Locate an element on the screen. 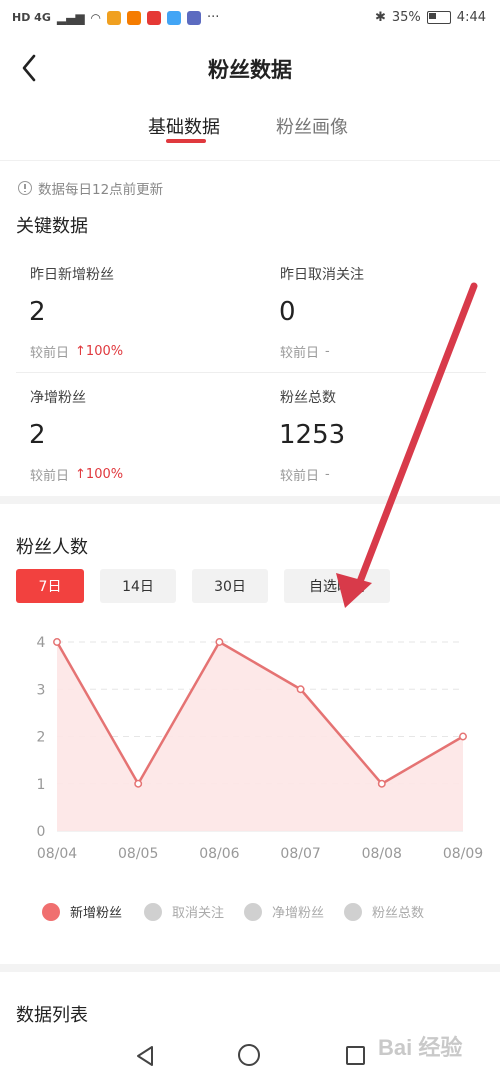  nav-recents-square-icon is located at coordinates (355, 1055).